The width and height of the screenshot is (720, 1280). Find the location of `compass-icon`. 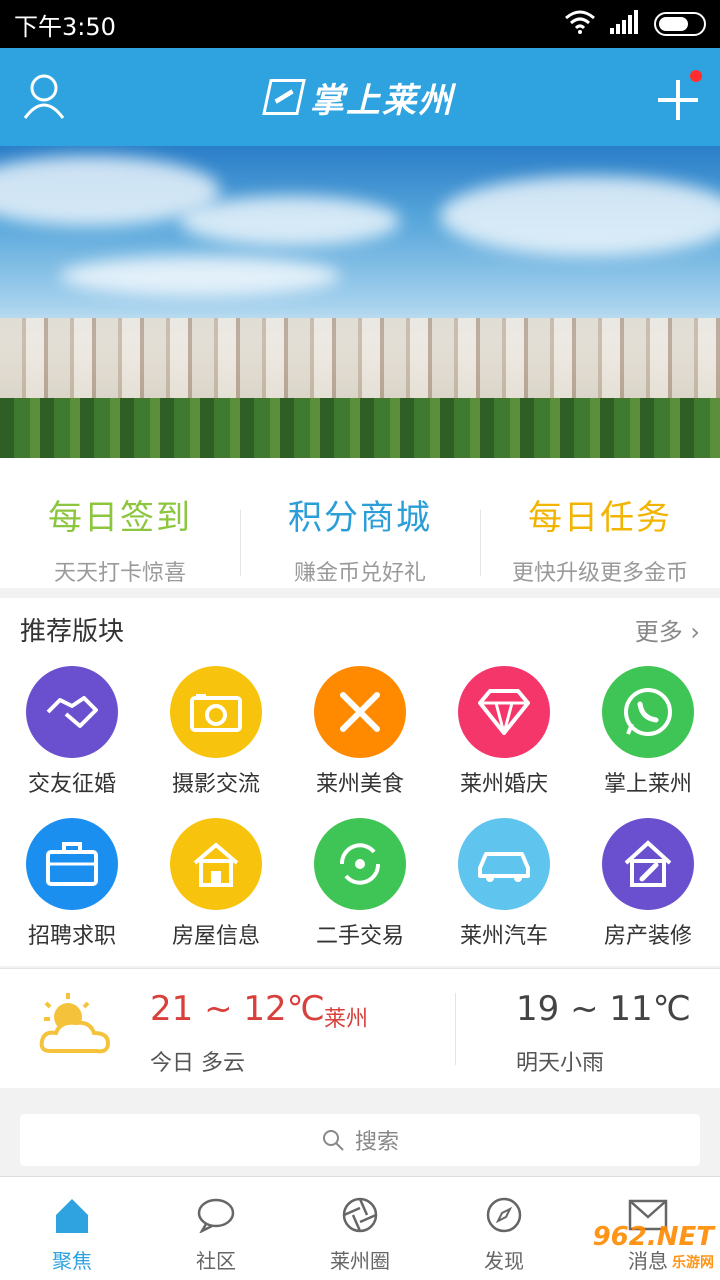

compass-icon is located at coordinates (504, 1215).